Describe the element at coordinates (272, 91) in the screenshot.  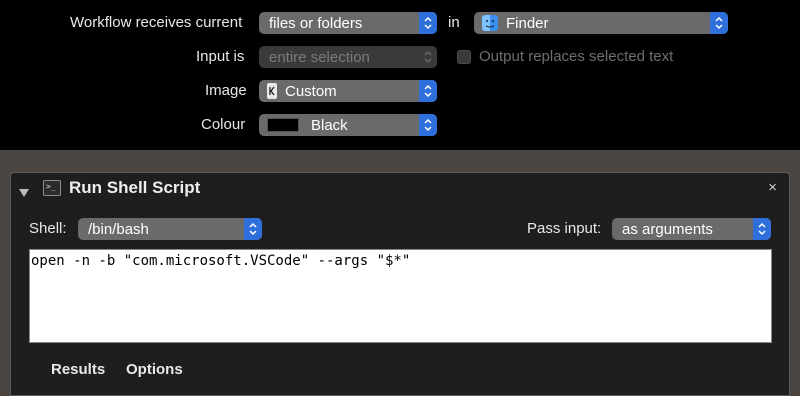
I see `custom-image-icon` at that location.